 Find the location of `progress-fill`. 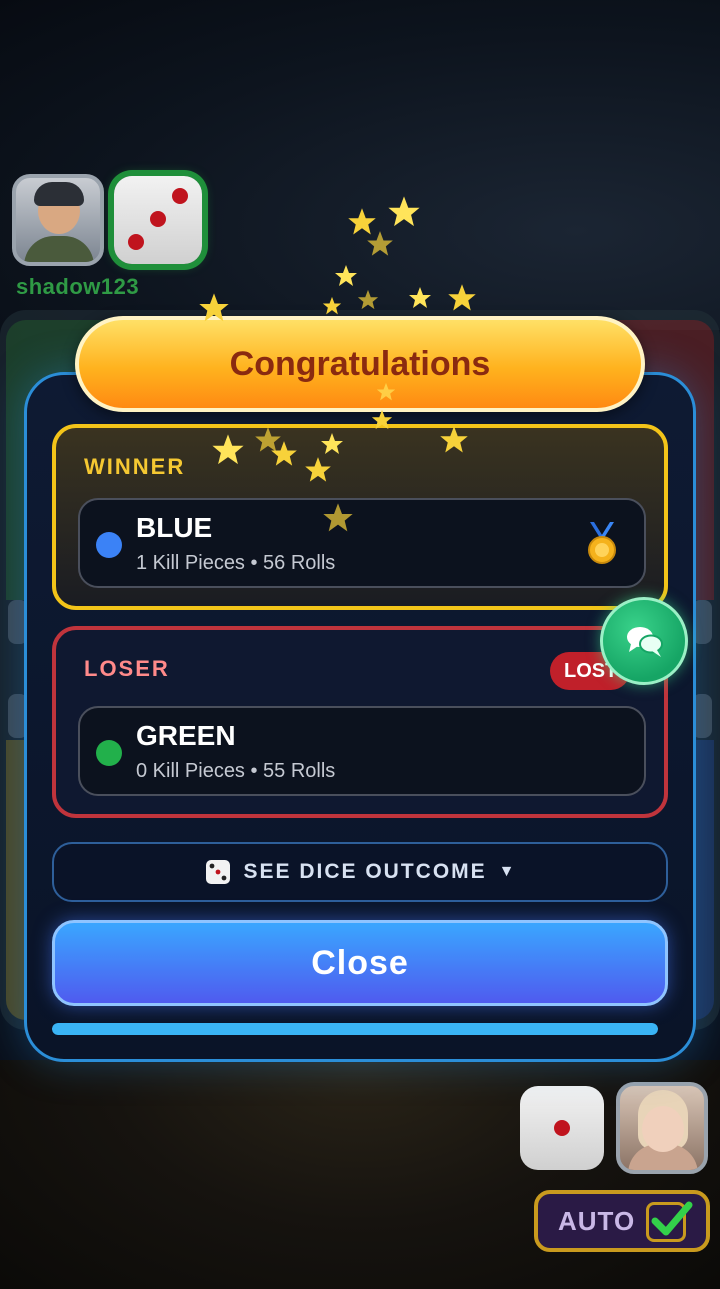

progress-fill is located at coordinates (355, 1029).